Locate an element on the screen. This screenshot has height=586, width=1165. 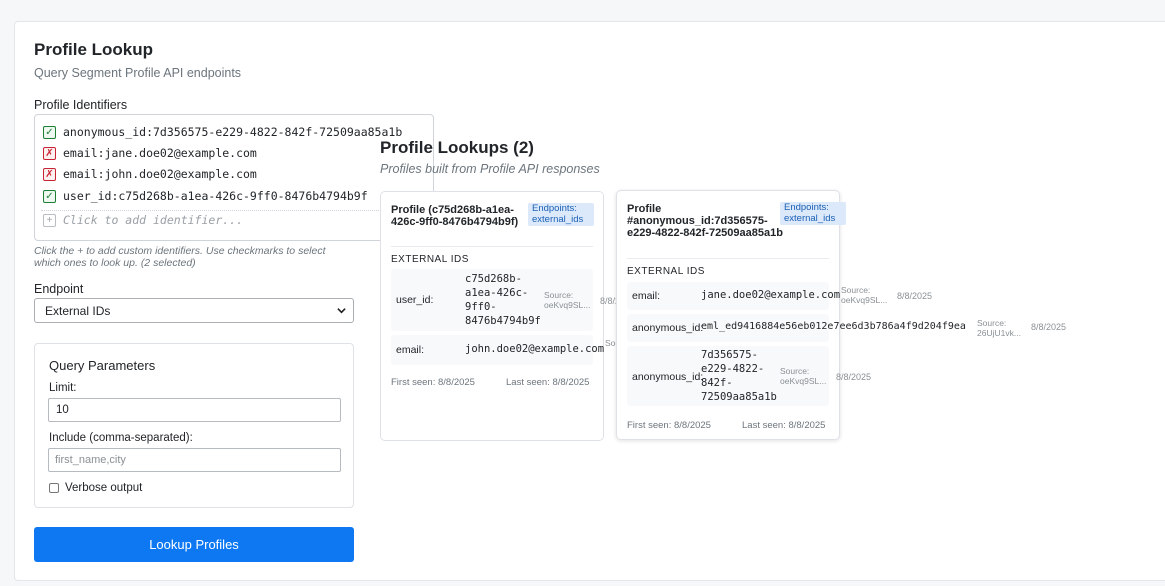
identifier-row: ✗ email:john.doe02@example.com is located at coordinates (150, 174).